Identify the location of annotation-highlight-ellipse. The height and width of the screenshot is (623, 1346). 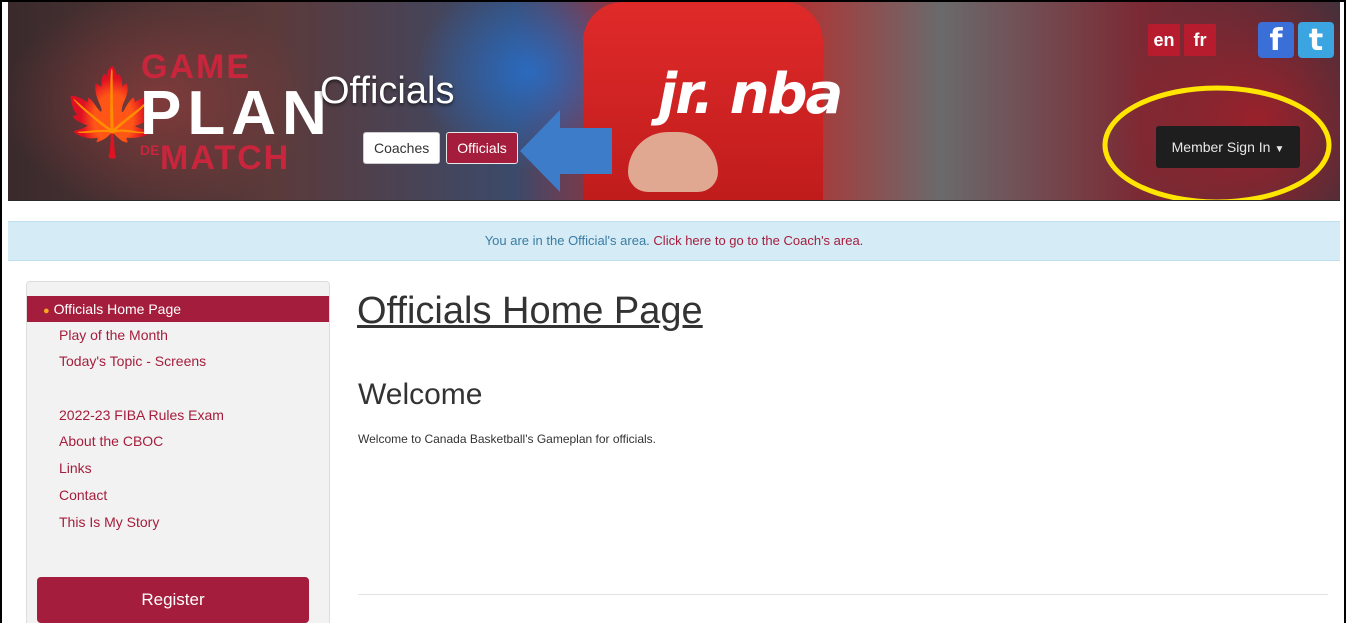
(1217, 142).